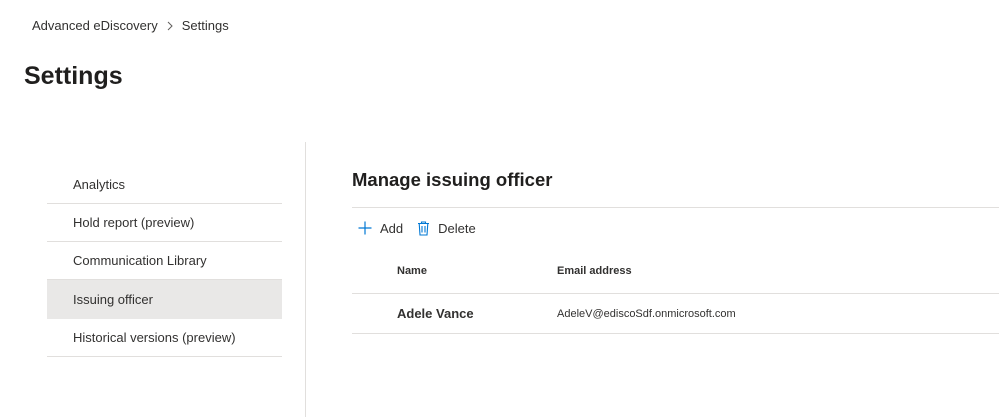 The image size is (999, 417). Describe the element at coordinates (675, 188) in the screenshot. I see `section-title: Manage issuing officer` at that location.